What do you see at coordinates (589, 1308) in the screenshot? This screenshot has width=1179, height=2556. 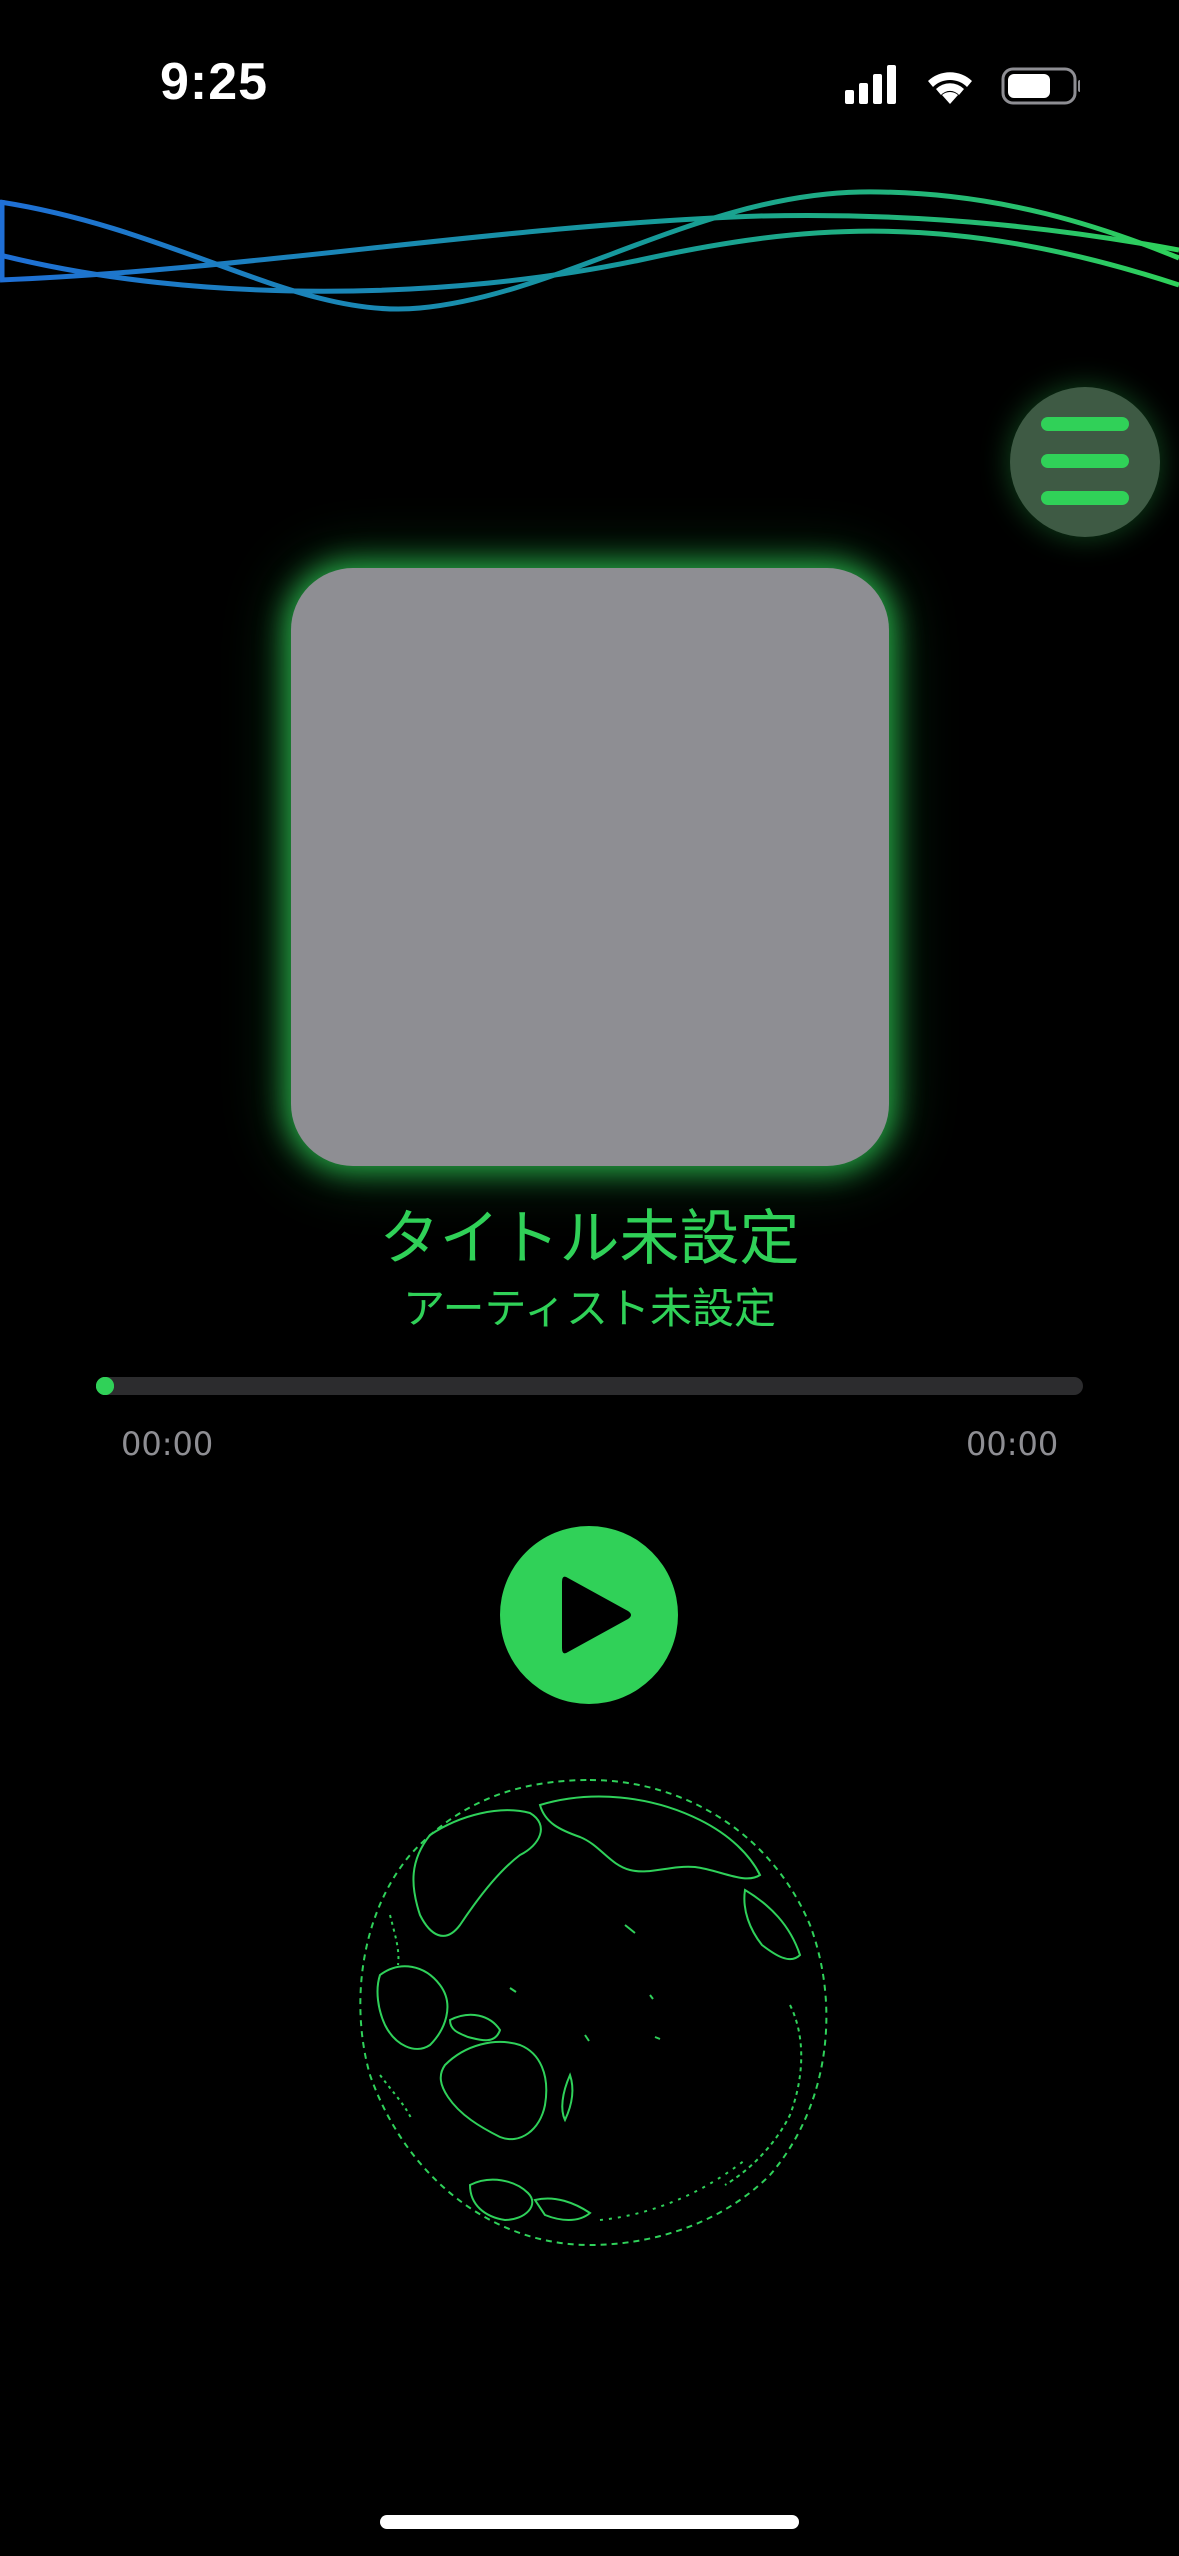 I see `track-artist: アーティスト未設定` at bounding box center [589, 1308].